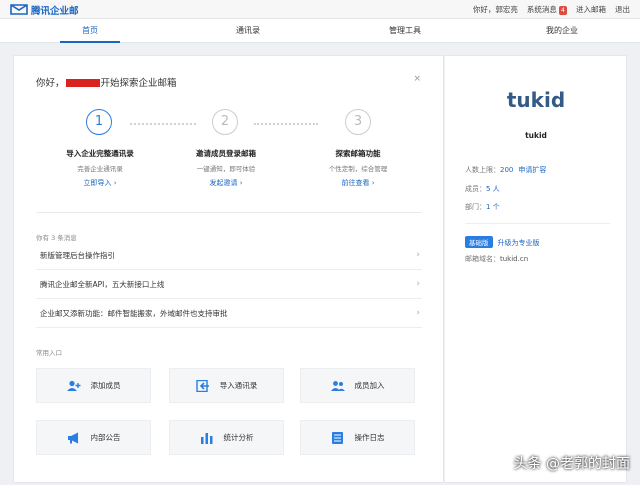 The height and width of the screenshot is (485, 640). What do you see at coordinates (541, 9) in the screenshot?
I see `system-messages-label: 系统消息` at bounding box center [541, 9].